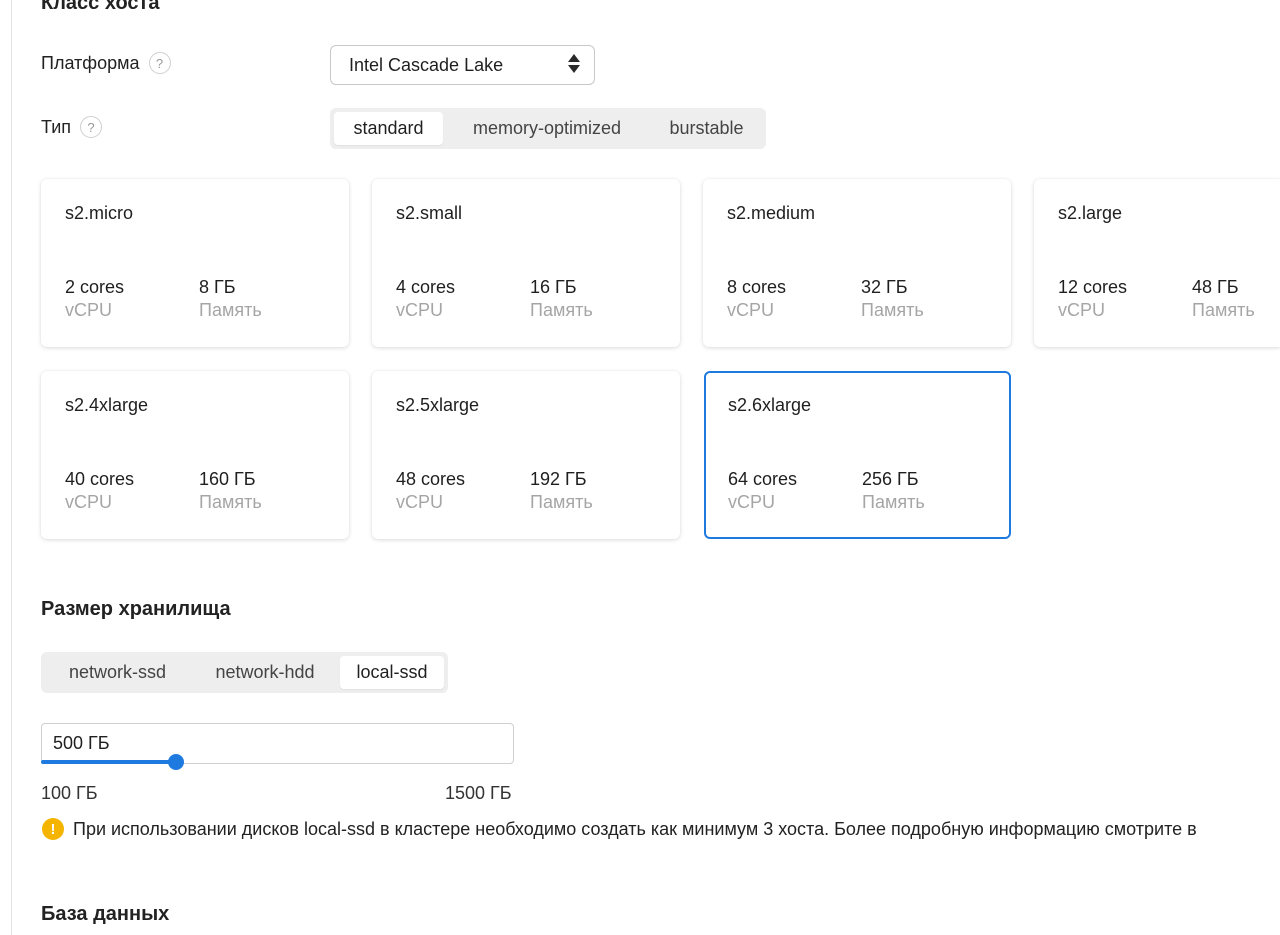 This screenshot has width=1280, height=935. What do you see at coordinates (558, 479) in the screenshot?
I see `host-card-memory: 192 ГБ` at bounding box center [558, 479].